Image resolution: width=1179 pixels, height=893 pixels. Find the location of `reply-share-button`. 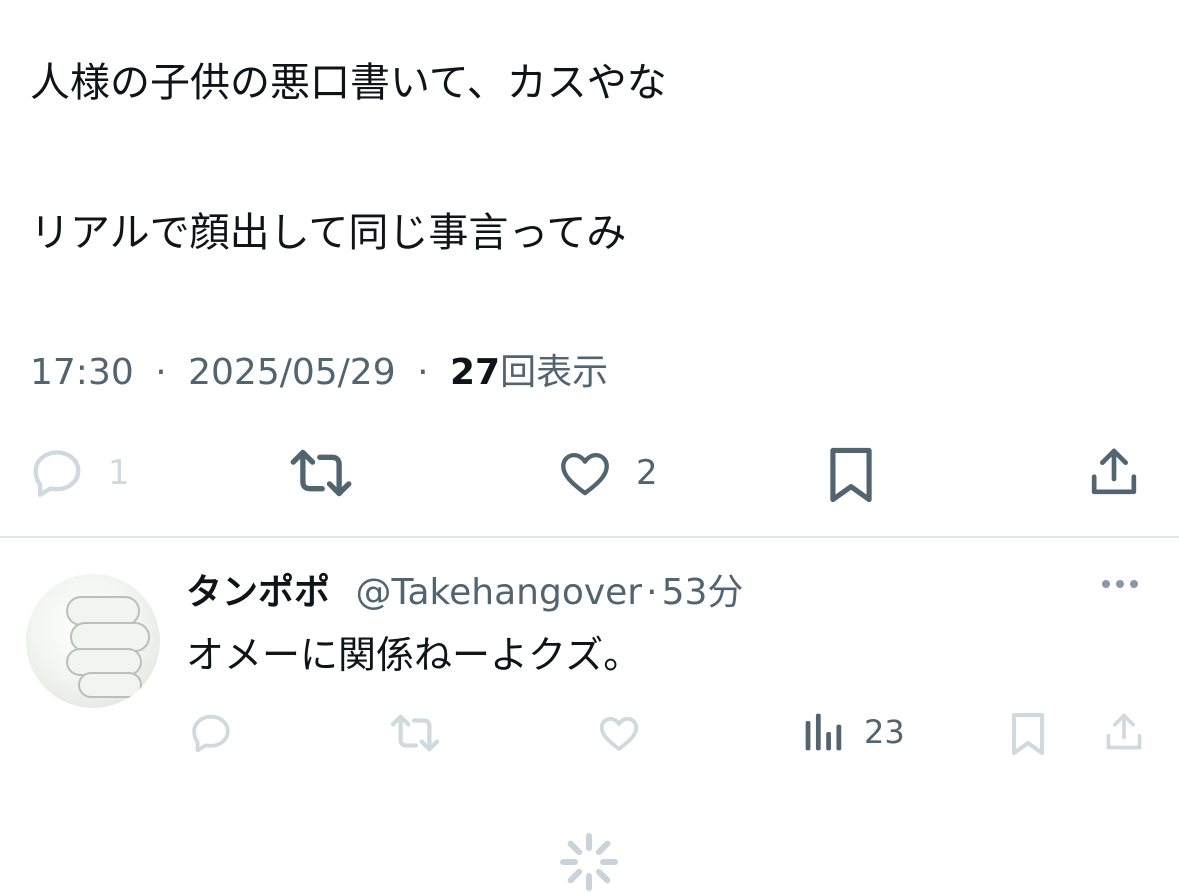

reply-share-button is located at coordinates (1124, 732).